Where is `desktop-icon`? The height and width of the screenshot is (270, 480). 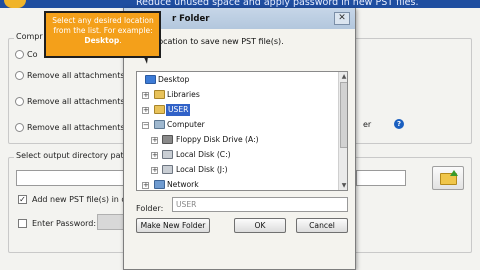 desktop-icon is located at coordinates (150, 79).